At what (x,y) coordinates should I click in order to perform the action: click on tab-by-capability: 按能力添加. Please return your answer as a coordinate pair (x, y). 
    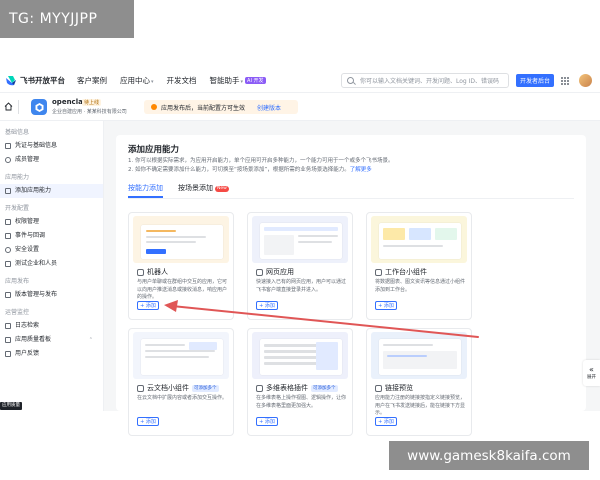
    Looking at the image, I should click on (145, 190).